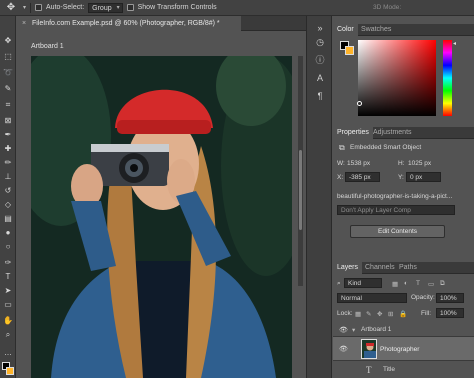  Describe the element at coordinates (423, 177) in the screenshot. I see `y-position-input: 0 px` at that location.